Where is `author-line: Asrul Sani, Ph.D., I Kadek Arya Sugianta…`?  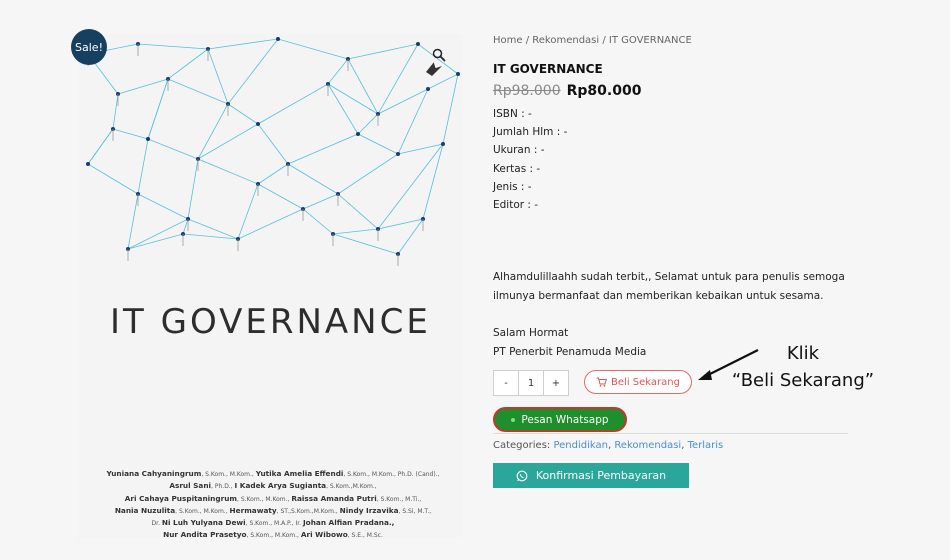
author-line: Asrul Sani, Ph.D., I Kadek Arya Sugianta… is located at coordinates (273, 486).